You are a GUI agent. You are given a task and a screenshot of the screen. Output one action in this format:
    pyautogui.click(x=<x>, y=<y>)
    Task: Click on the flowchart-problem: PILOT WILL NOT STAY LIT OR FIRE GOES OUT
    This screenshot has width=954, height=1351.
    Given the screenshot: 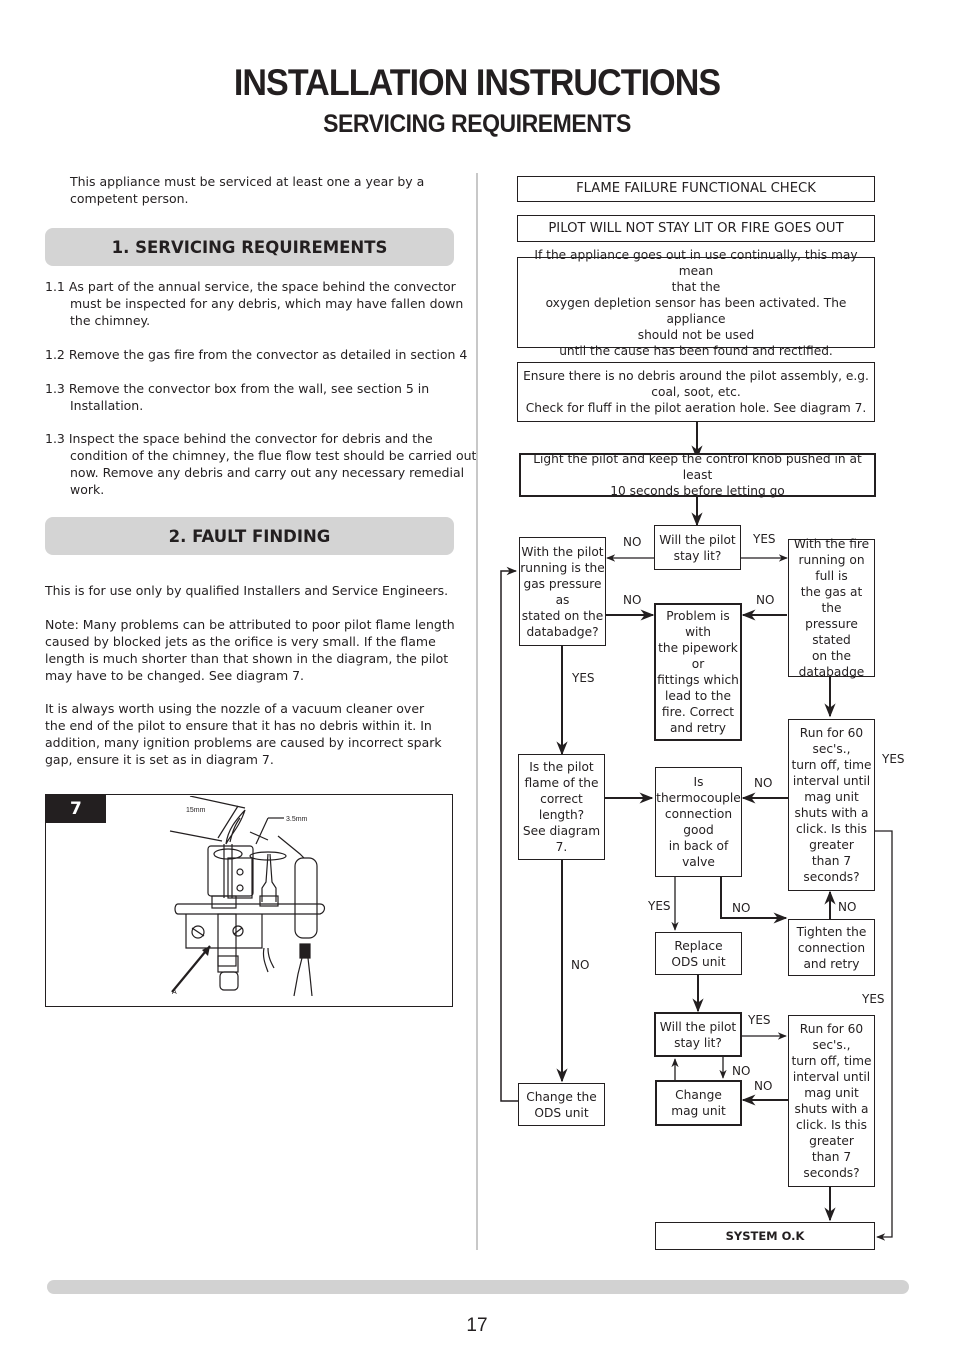 What is the action you would take?
    pyautogui.click(x=696, y=228)
    